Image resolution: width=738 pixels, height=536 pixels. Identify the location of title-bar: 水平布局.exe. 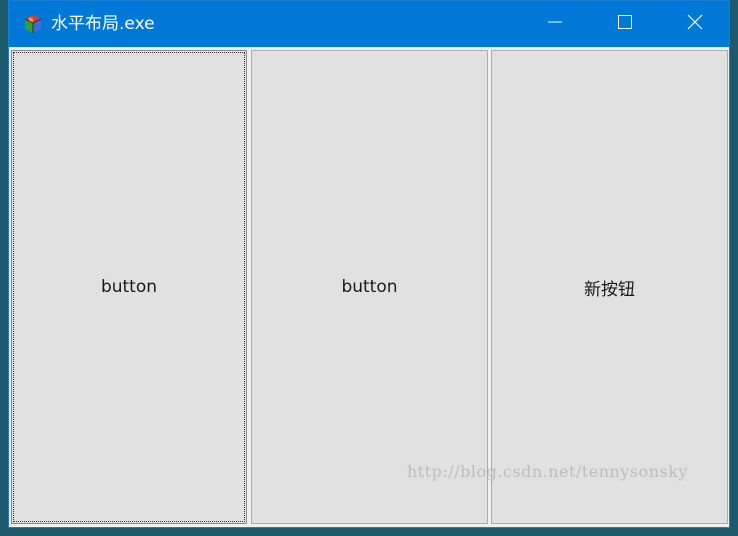
(369, 24).